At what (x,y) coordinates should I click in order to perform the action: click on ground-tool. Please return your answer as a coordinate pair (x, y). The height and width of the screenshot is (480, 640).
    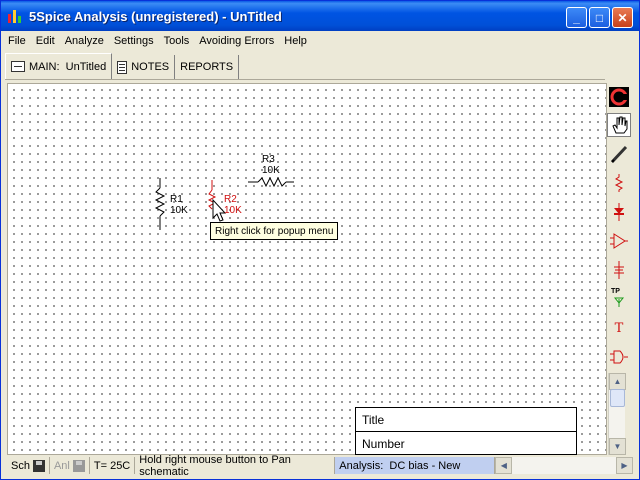
    Looking at the image, I should click on (619, 270).